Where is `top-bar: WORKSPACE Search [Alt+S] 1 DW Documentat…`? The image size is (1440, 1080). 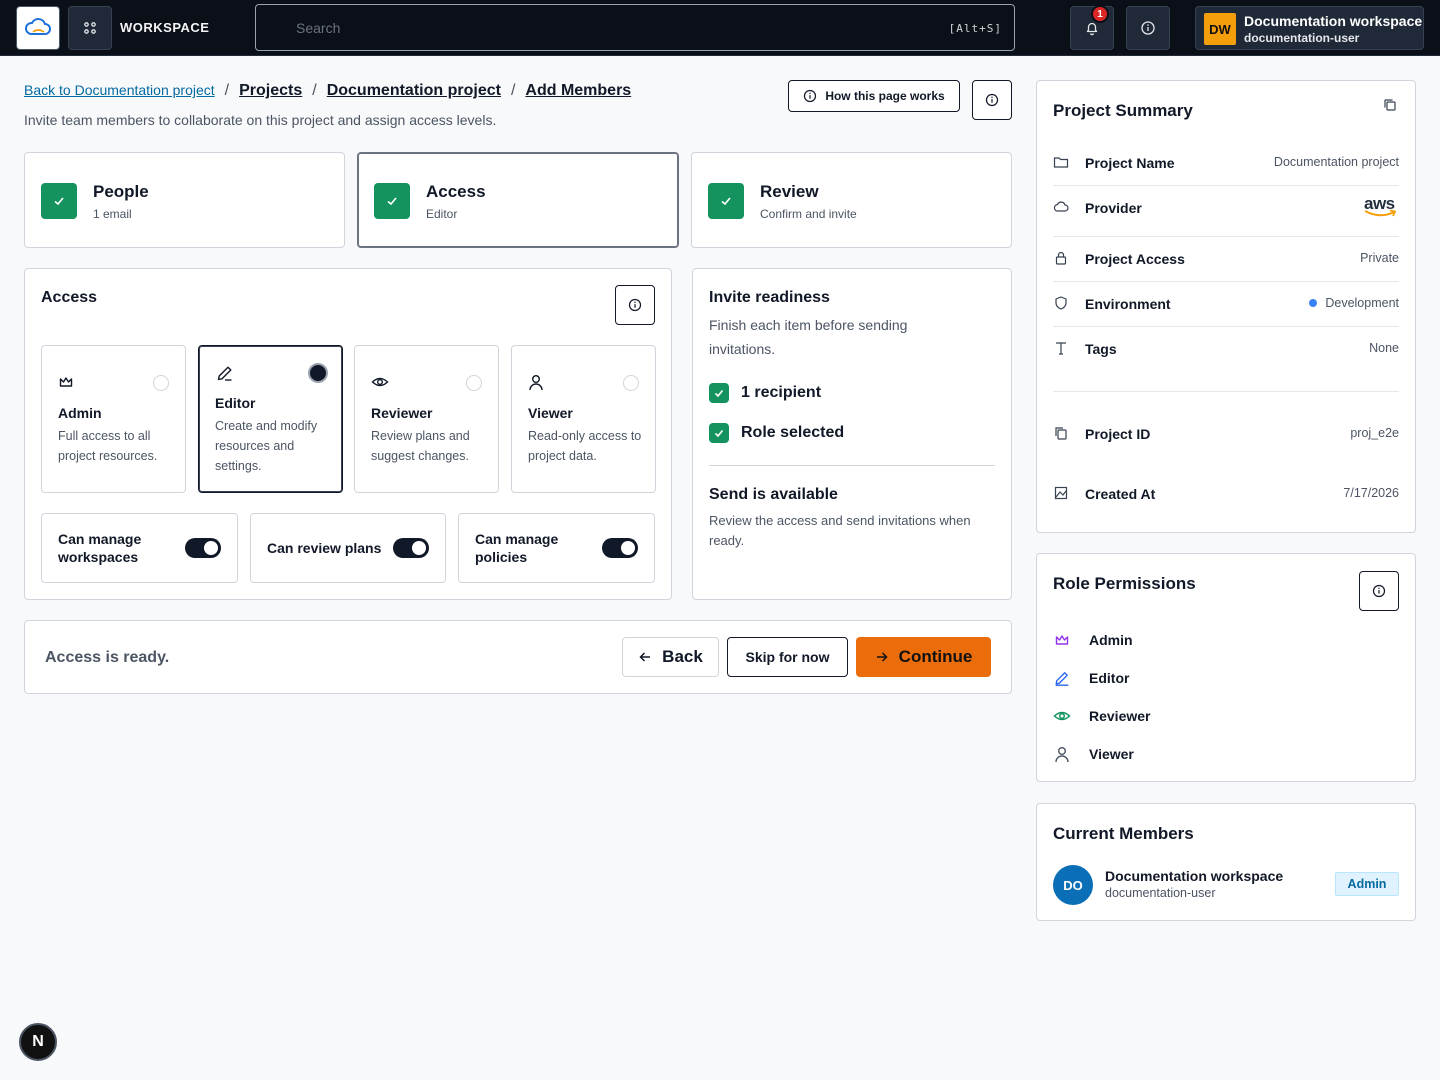 top-bar: WORKSPACE Search [Alt+S] 1 DW Documentat… is located at coordinates (720, 28).